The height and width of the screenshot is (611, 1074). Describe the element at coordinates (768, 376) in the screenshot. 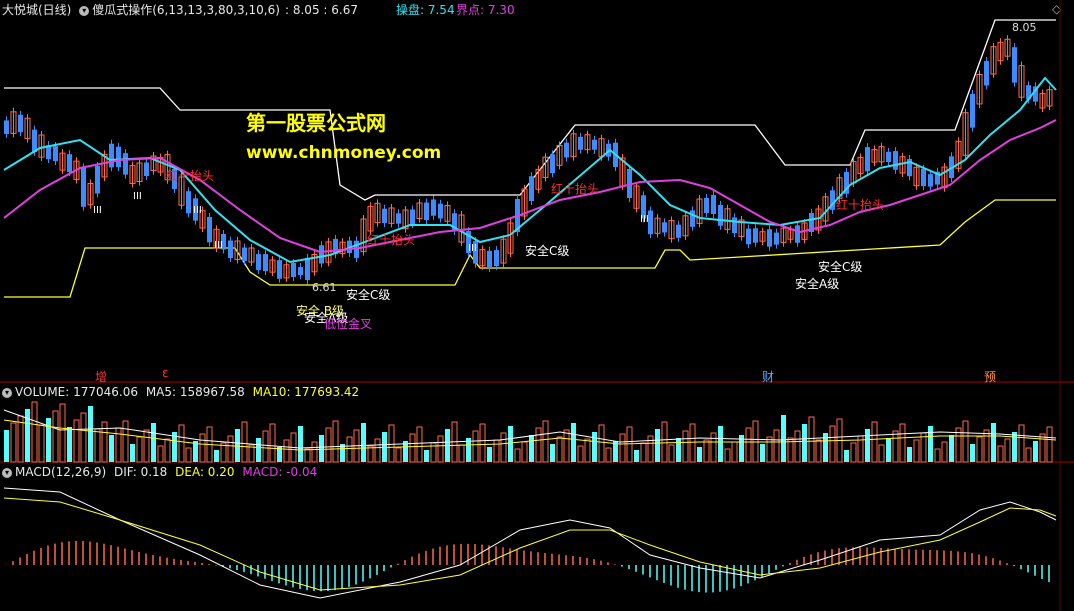

I see `event-marker-cai: 财` at that location.